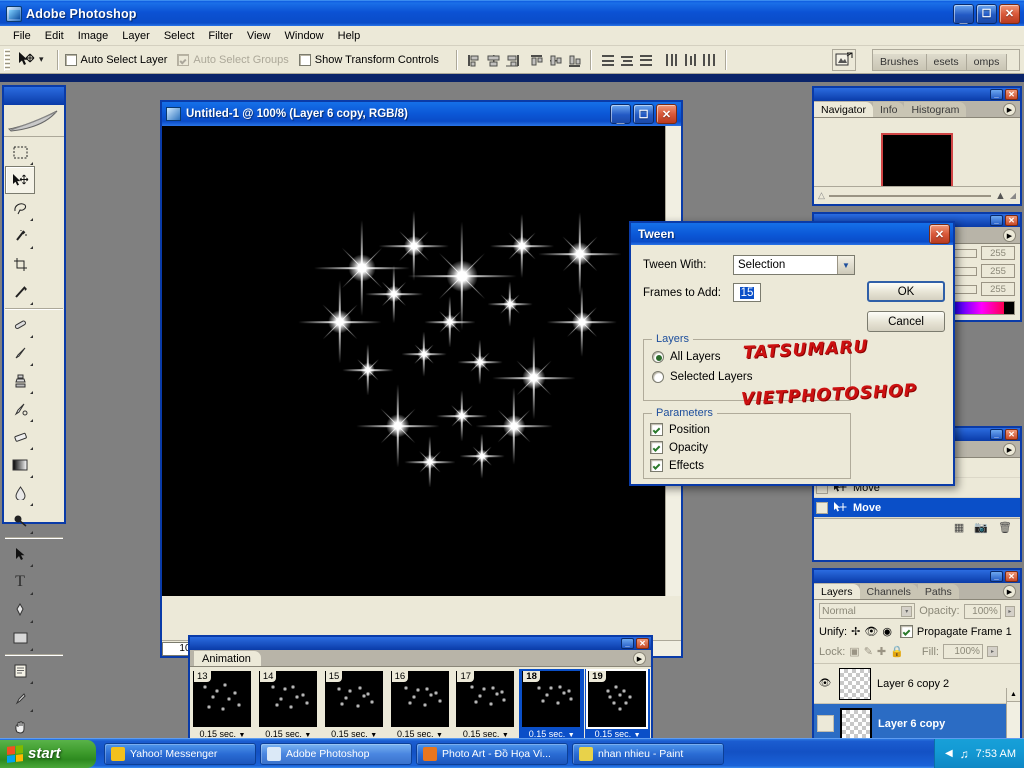 This screenshot has height=768, width=1024. Describe the element at coordinates (41, 59) in the screenshot. I see `tool-preset-chevron-icon: ▾` at that location.